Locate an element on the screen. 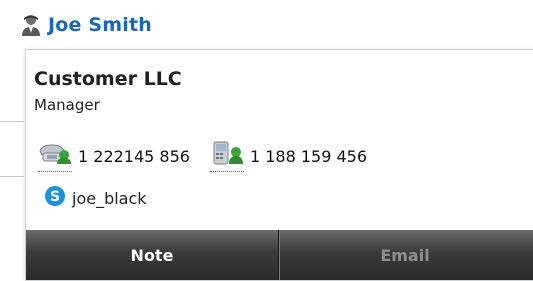 This screenshot has height=281, width=533. company-name: Customer LLC is located at coordinates (108, 79).